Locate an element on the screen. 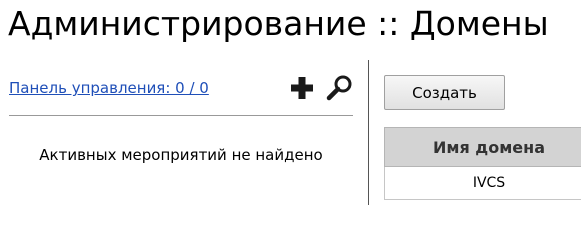  table-row: IVCS is located at coordinates (482, 183).